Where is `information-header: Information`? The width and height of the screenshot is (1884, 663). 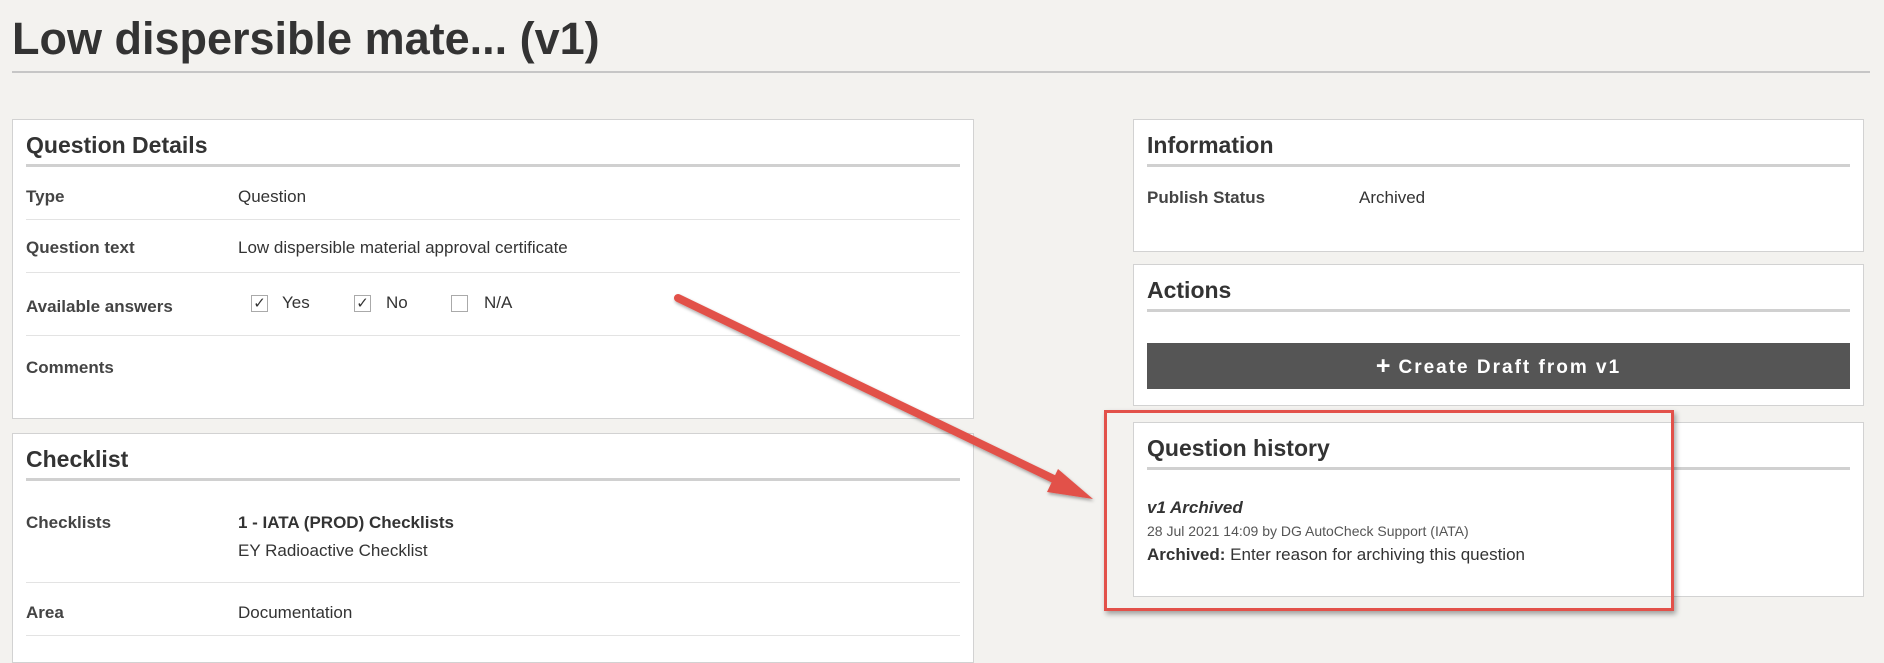
information-header: Information is located at coordinates (1498, 143).